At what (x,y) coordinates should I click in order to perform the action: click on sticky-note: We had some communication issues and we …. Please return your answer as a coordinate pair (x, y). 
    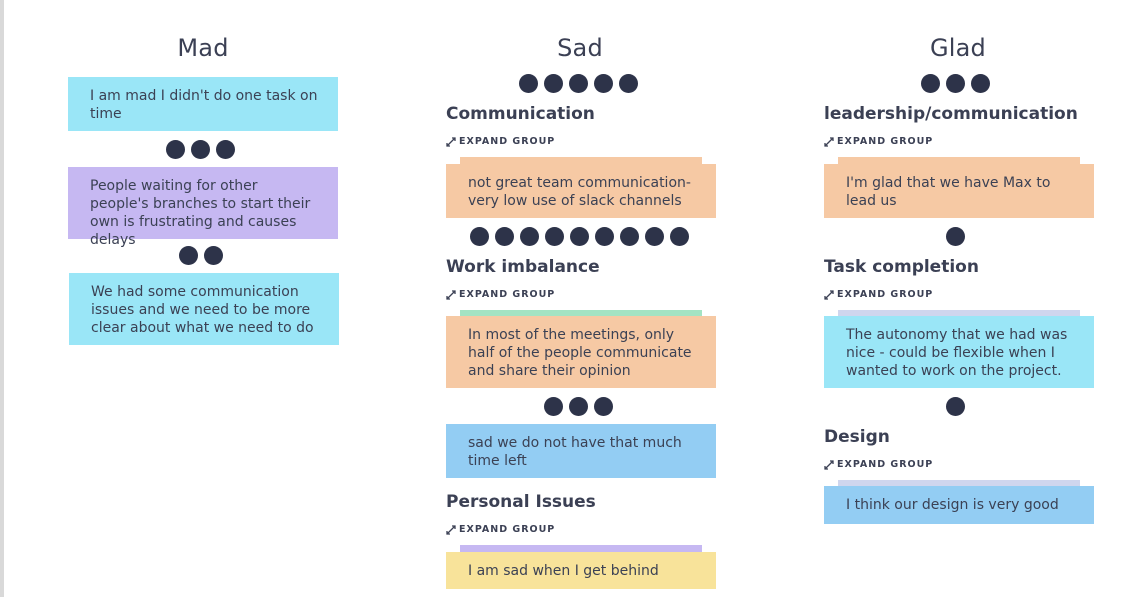
    Looking at the image, I should click on (204, 309).